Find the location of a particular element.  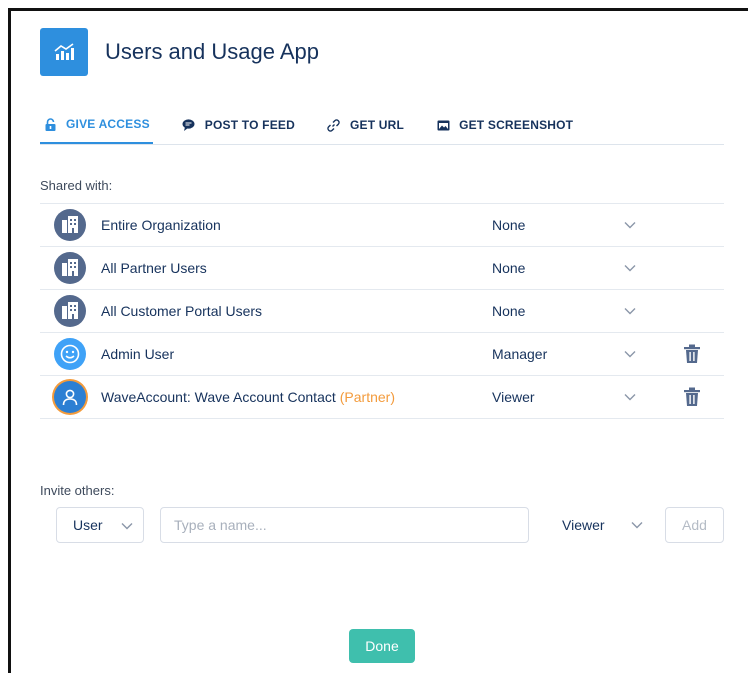

add-button: Add is located at coordinates (694, 525).